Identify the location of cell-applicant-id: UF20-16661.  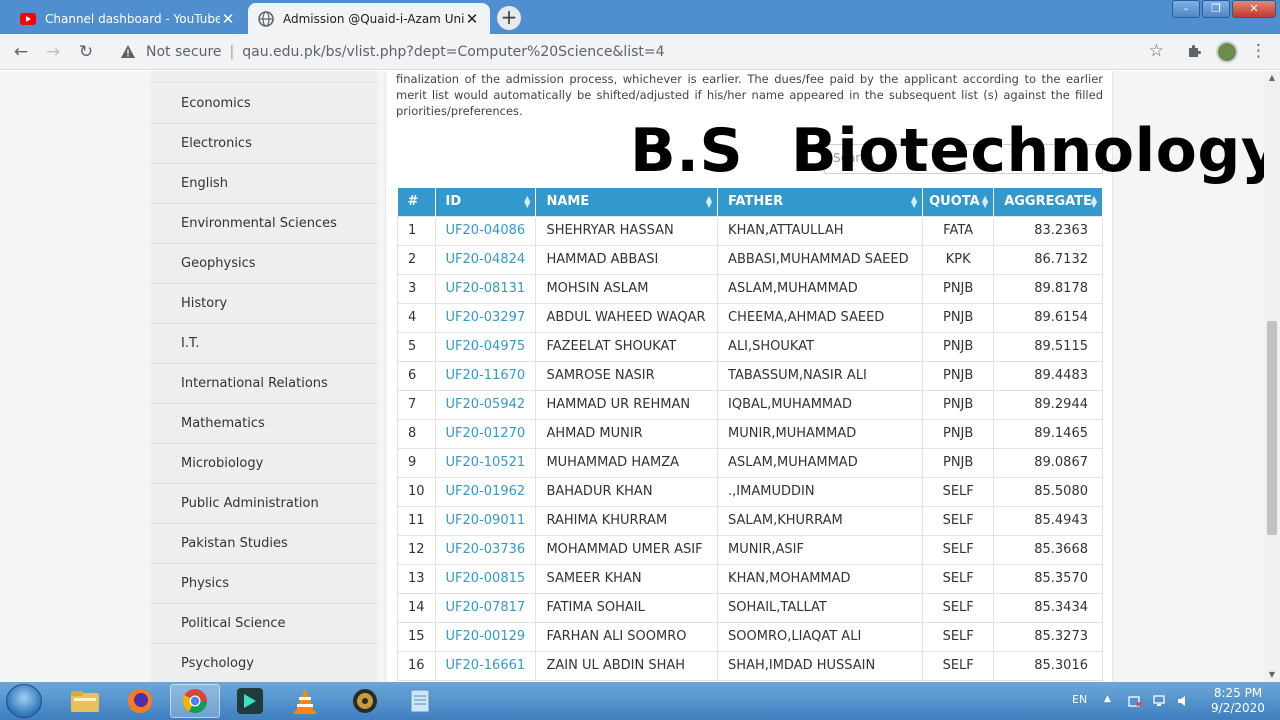
(485, 665).